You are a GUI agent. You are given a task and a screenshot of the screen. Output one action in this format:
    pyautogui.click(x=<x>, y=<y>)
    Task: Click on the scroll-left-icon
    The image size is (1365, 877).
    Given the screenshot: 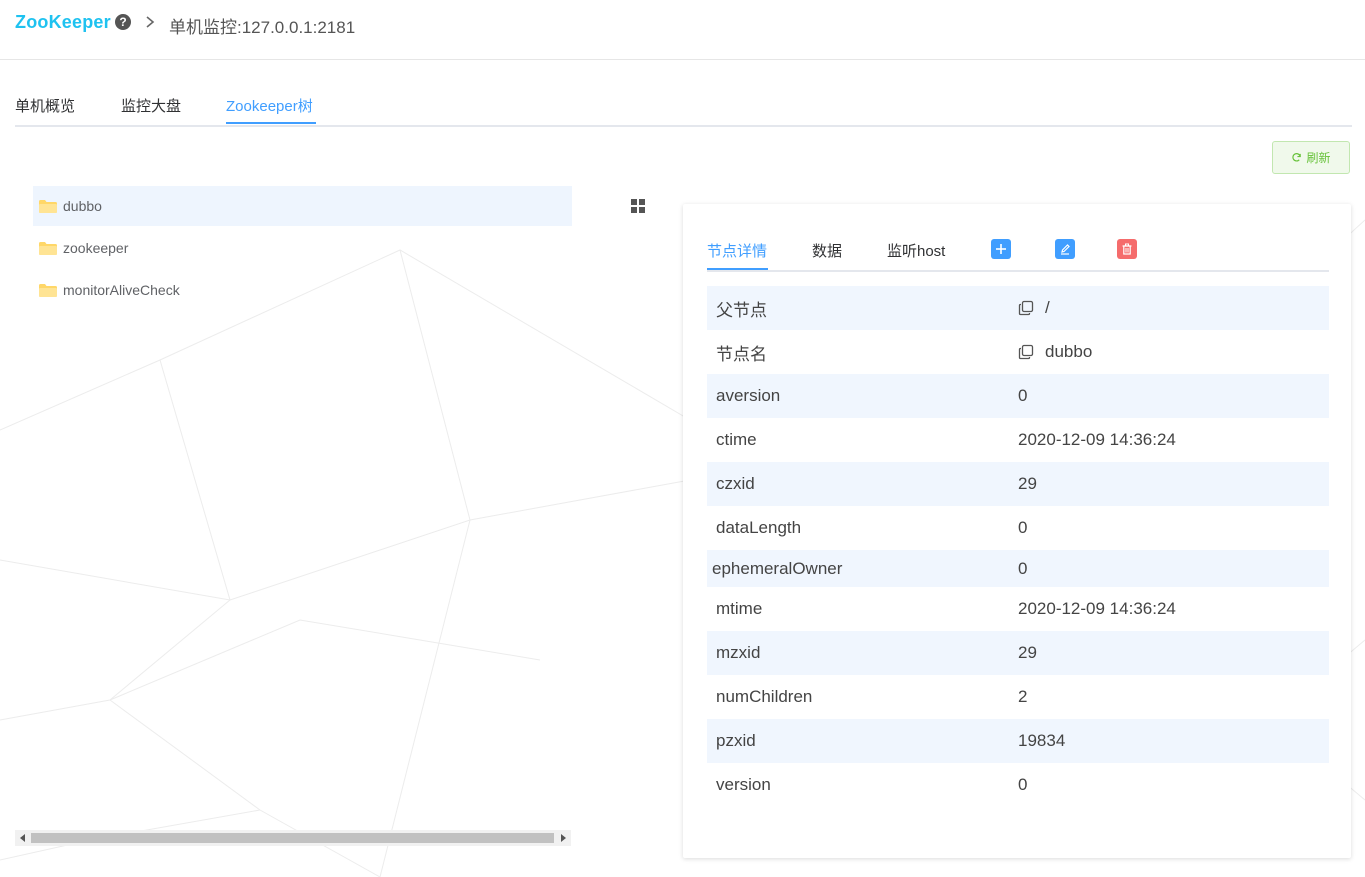 What is the action you would take?
    pyautogui.click(x=22, y=838)
    